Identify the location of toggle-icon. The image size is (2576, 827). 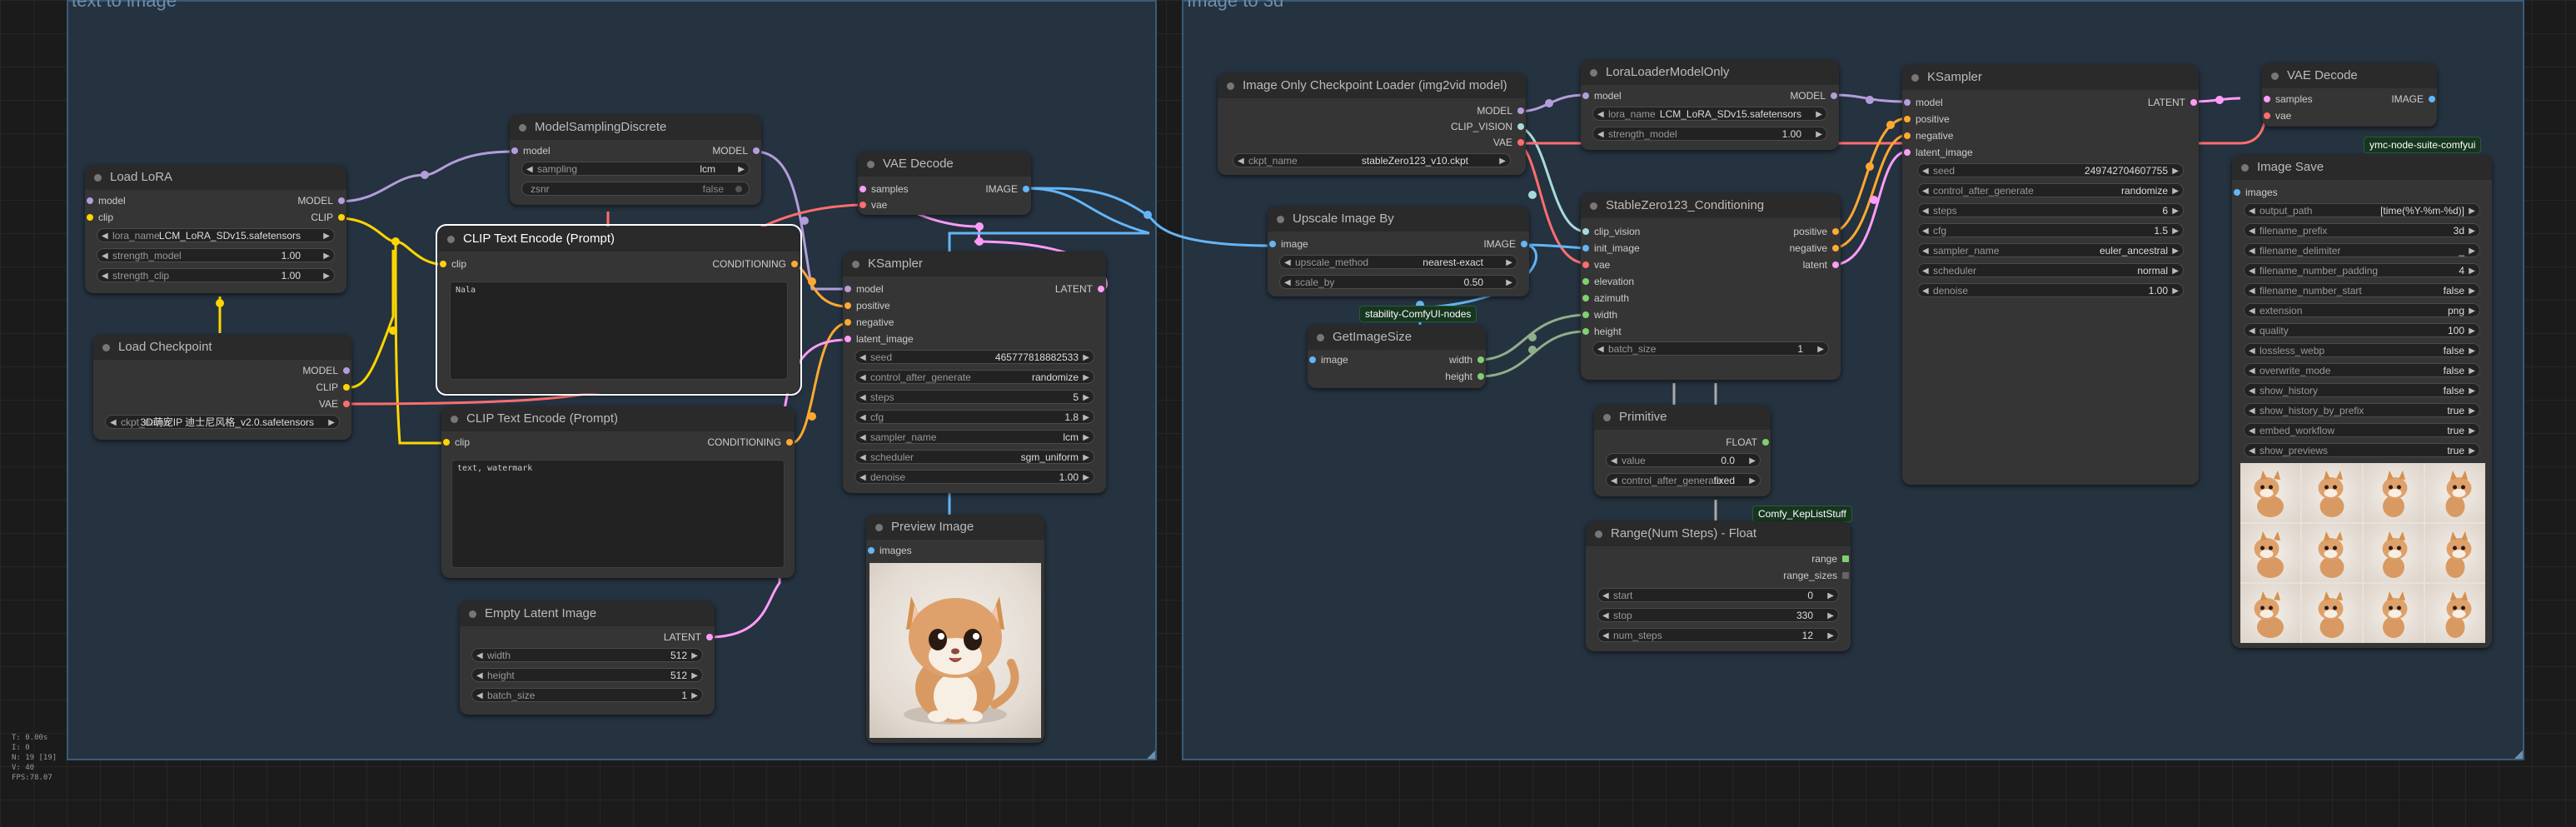
(738, 189).